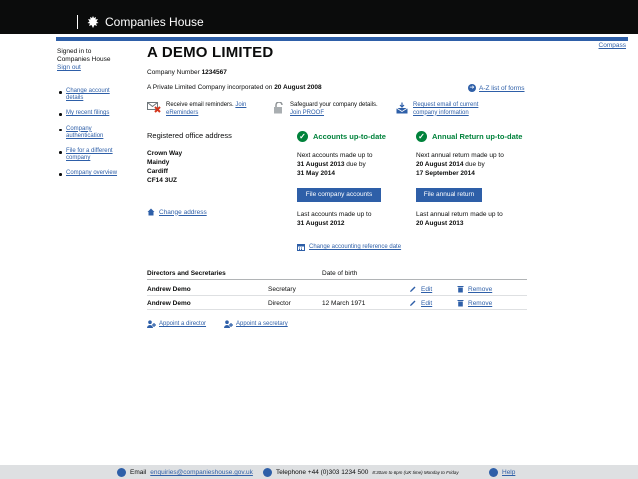 Image resolution: width=638 pixels, height=479 pixels. I want to click on accounts-last-label: Last accounts made up to, so click(334, 214).